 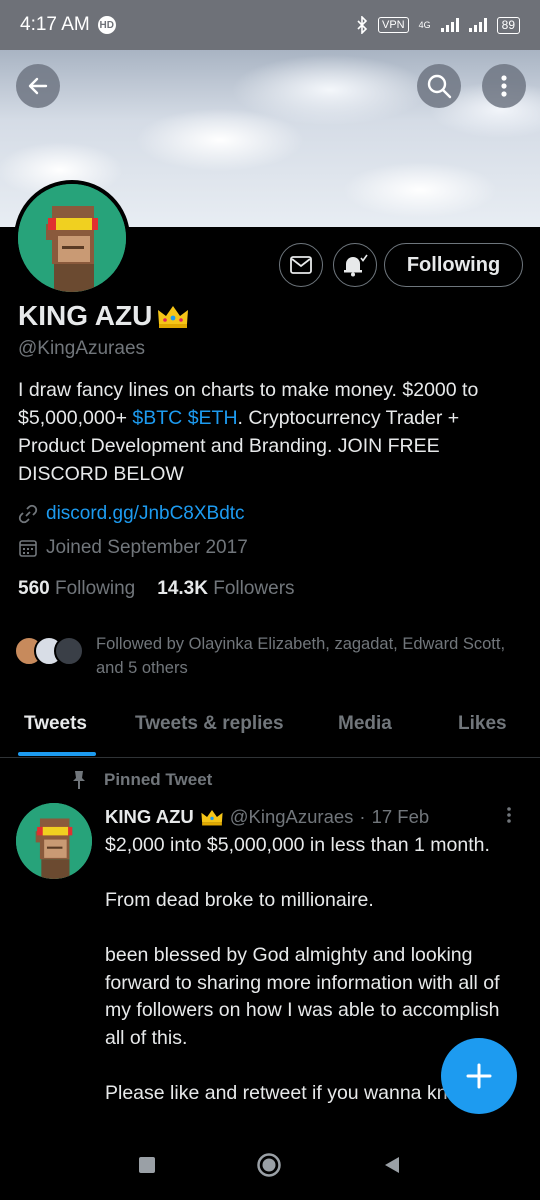 I want to click on system-nav-bar, so click(x=270, y=1165).